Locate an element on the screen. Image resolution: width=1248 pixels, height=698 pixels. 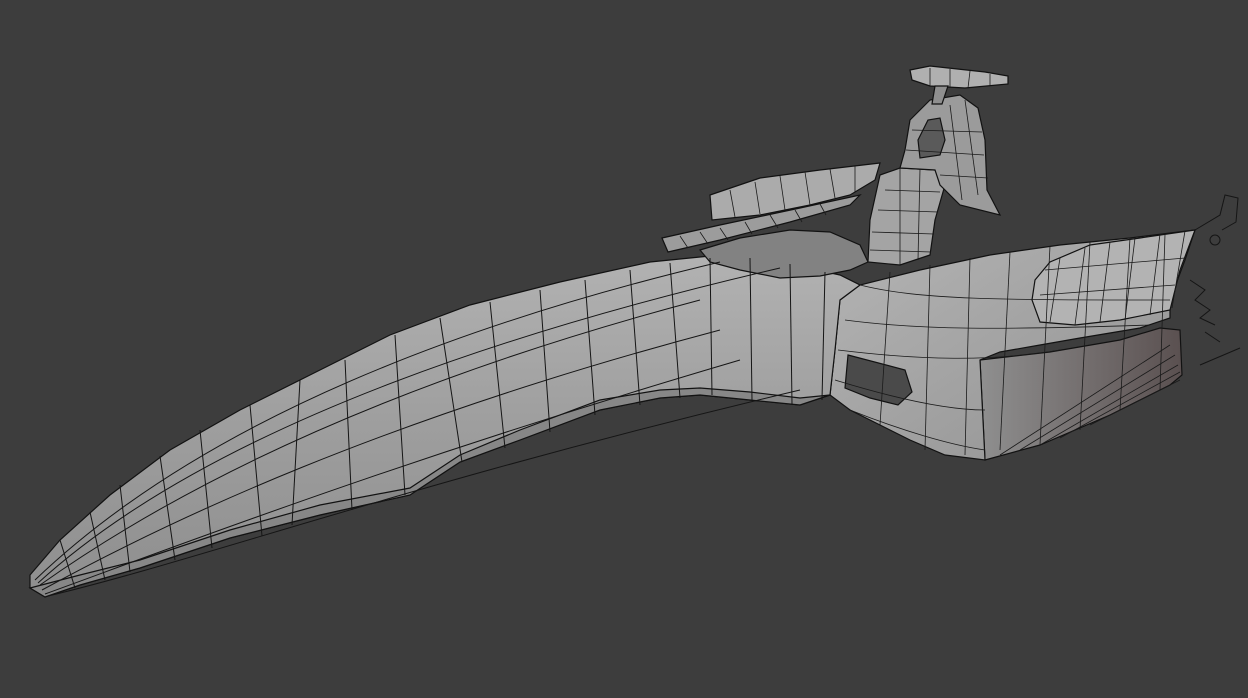
camera-pod-mesh is located at coordinates (959, 77).